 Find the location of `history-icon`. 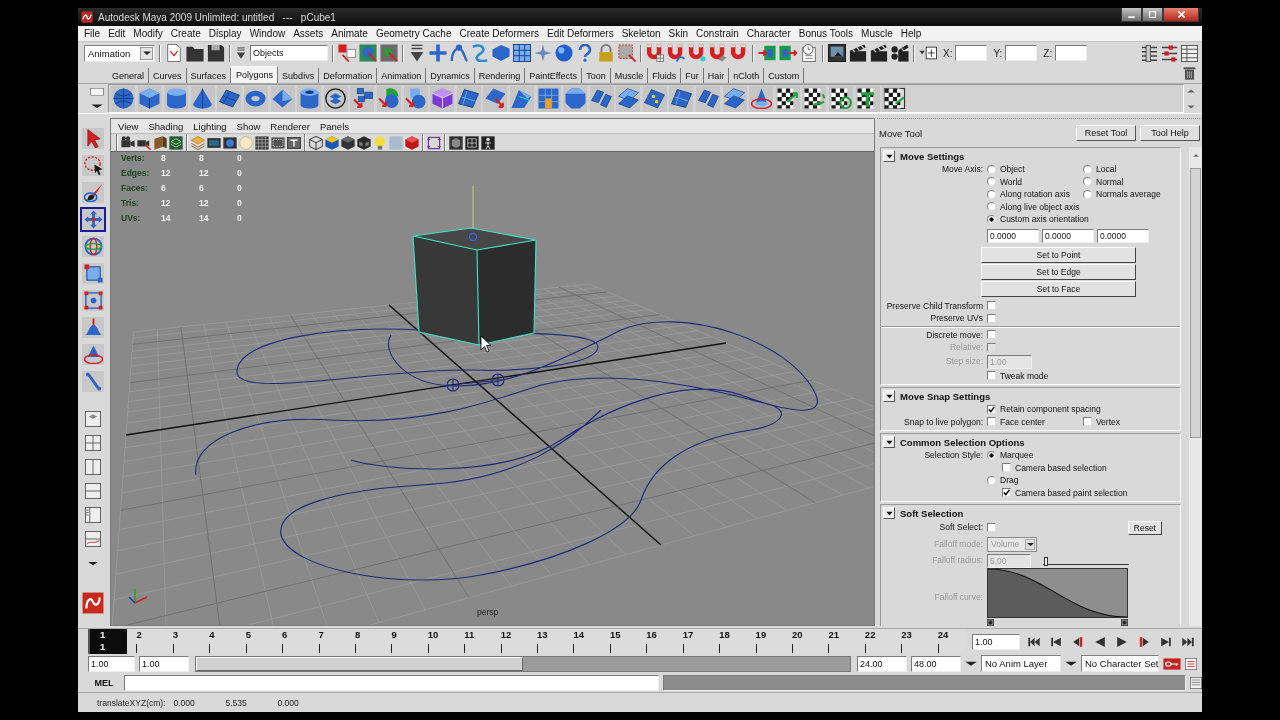

history-icon is located at coordinates (809, 53).